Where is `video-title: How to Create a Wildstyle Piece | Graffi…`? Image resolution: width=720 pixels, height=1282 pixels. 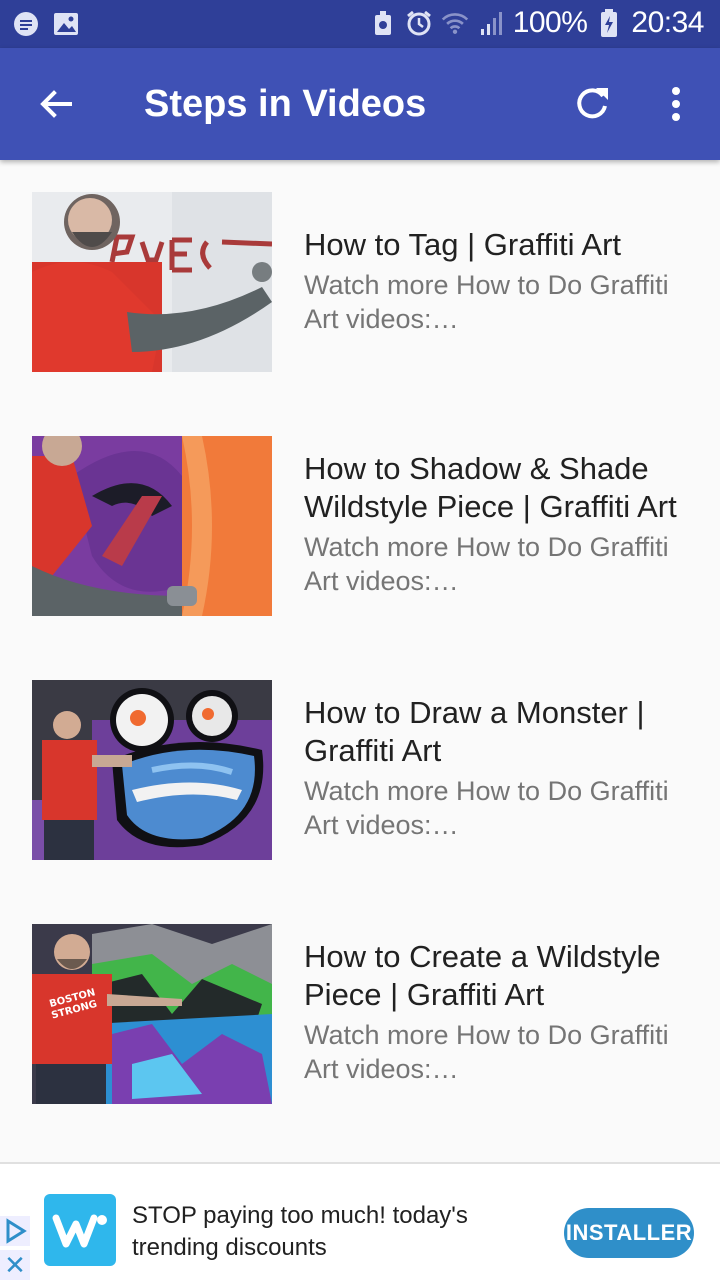 video-title: How to Create a Wildstyle Piece | Graffi… is located at coordinates (482, 975).